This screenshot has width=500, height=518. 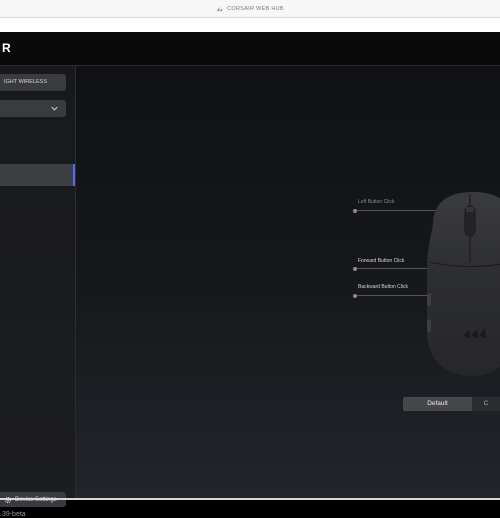 What do you see at coordinates (463, 284) in the screenshot?
I see `mouse-image` at bounding box center [463, 284].